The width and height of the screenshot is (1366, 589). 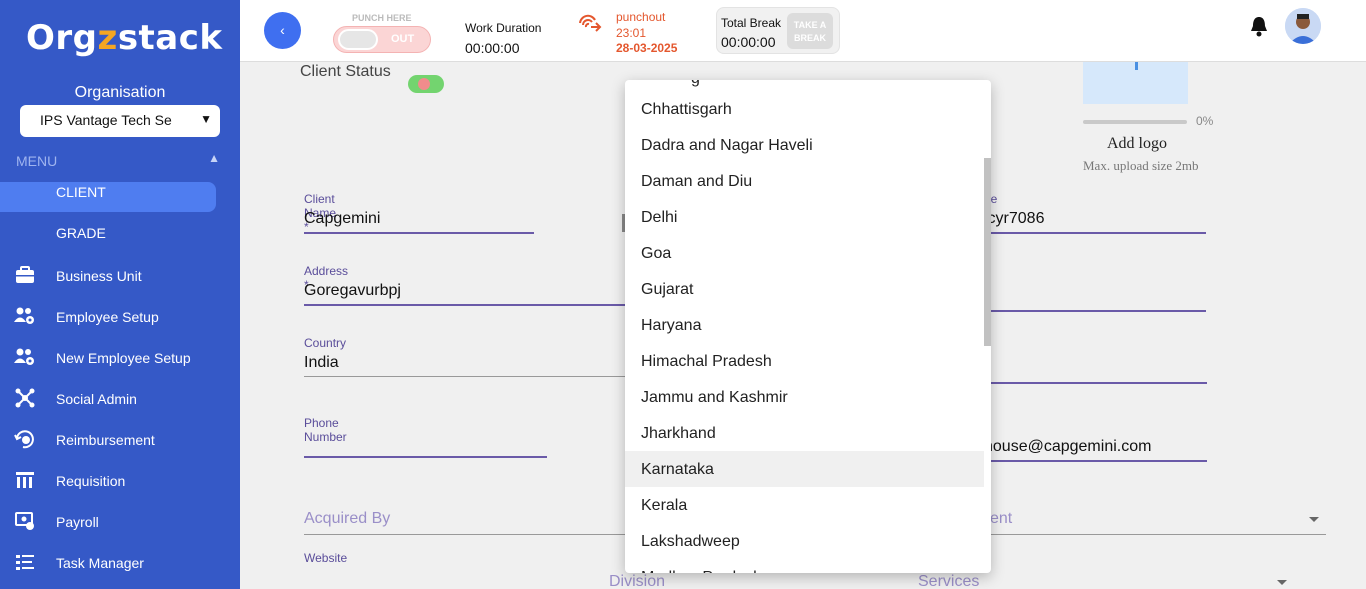 I want to click on money-refund-icon, so click(x=24, y=439).